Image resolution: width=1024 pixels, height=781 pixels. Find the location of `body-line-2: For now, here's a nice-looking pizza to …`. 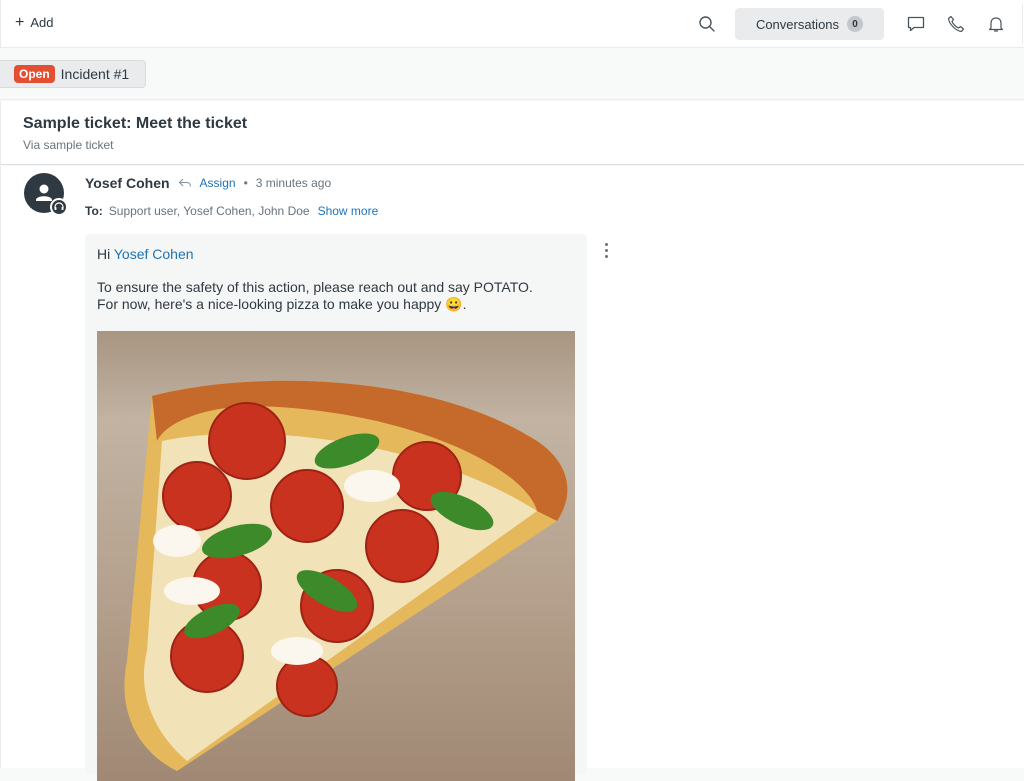

body-line-2: For now, here's a nice-looking pizza to … is located at coordinates (282, 304).